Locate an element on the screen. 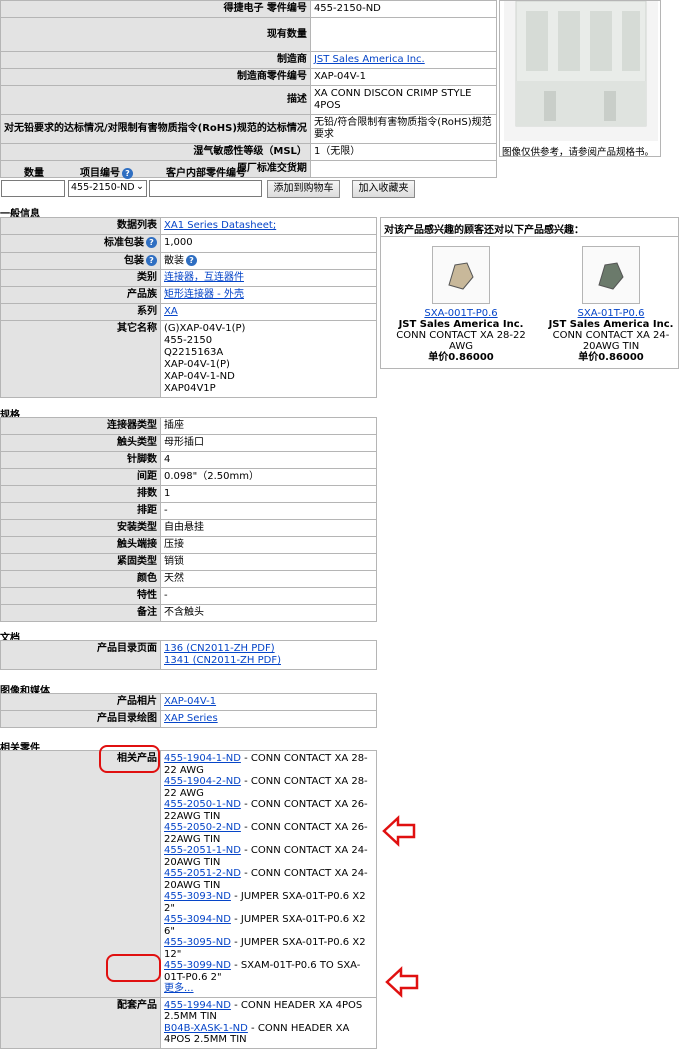  general-info-row: 产品族 矩形连接器 - 外壳 is located at coordinates (188, 295).